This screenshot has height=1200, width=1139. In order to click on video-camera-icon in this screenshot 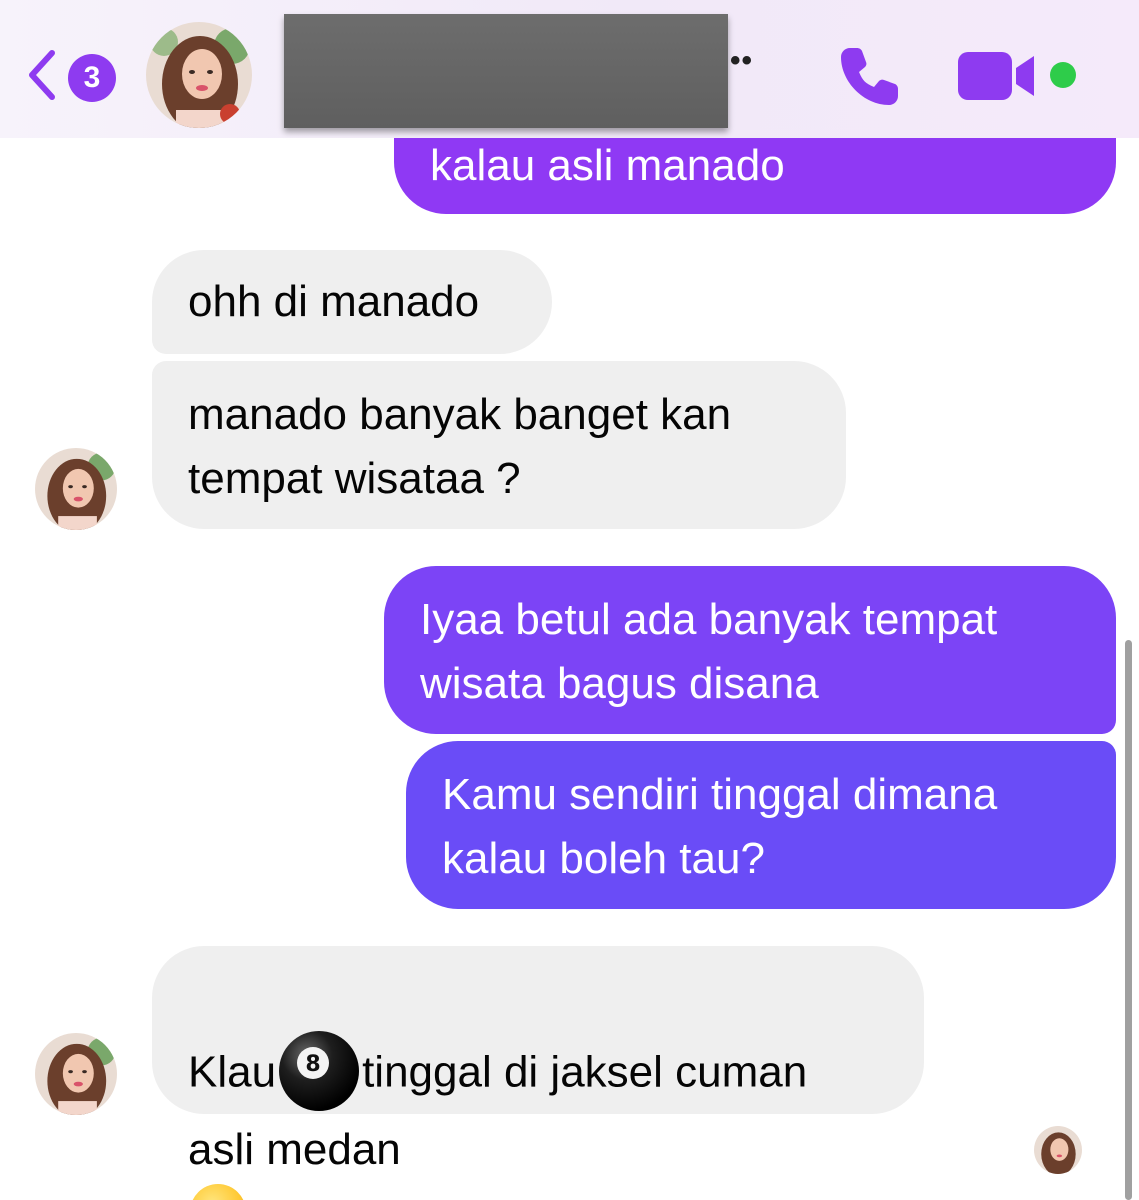, I will do `click(996, 76)`.